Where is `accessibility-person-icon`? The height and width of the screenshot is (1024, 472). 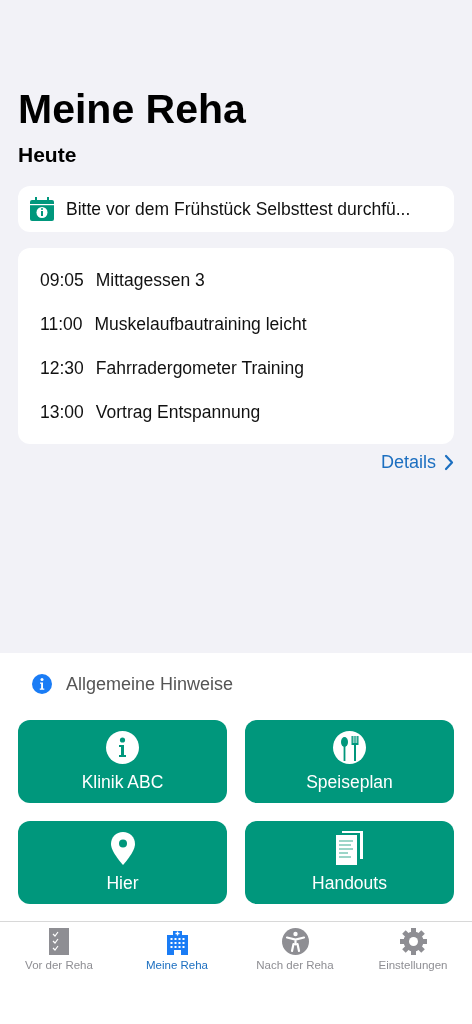
accessibility-person-icon is located at coordinates (295, 941).